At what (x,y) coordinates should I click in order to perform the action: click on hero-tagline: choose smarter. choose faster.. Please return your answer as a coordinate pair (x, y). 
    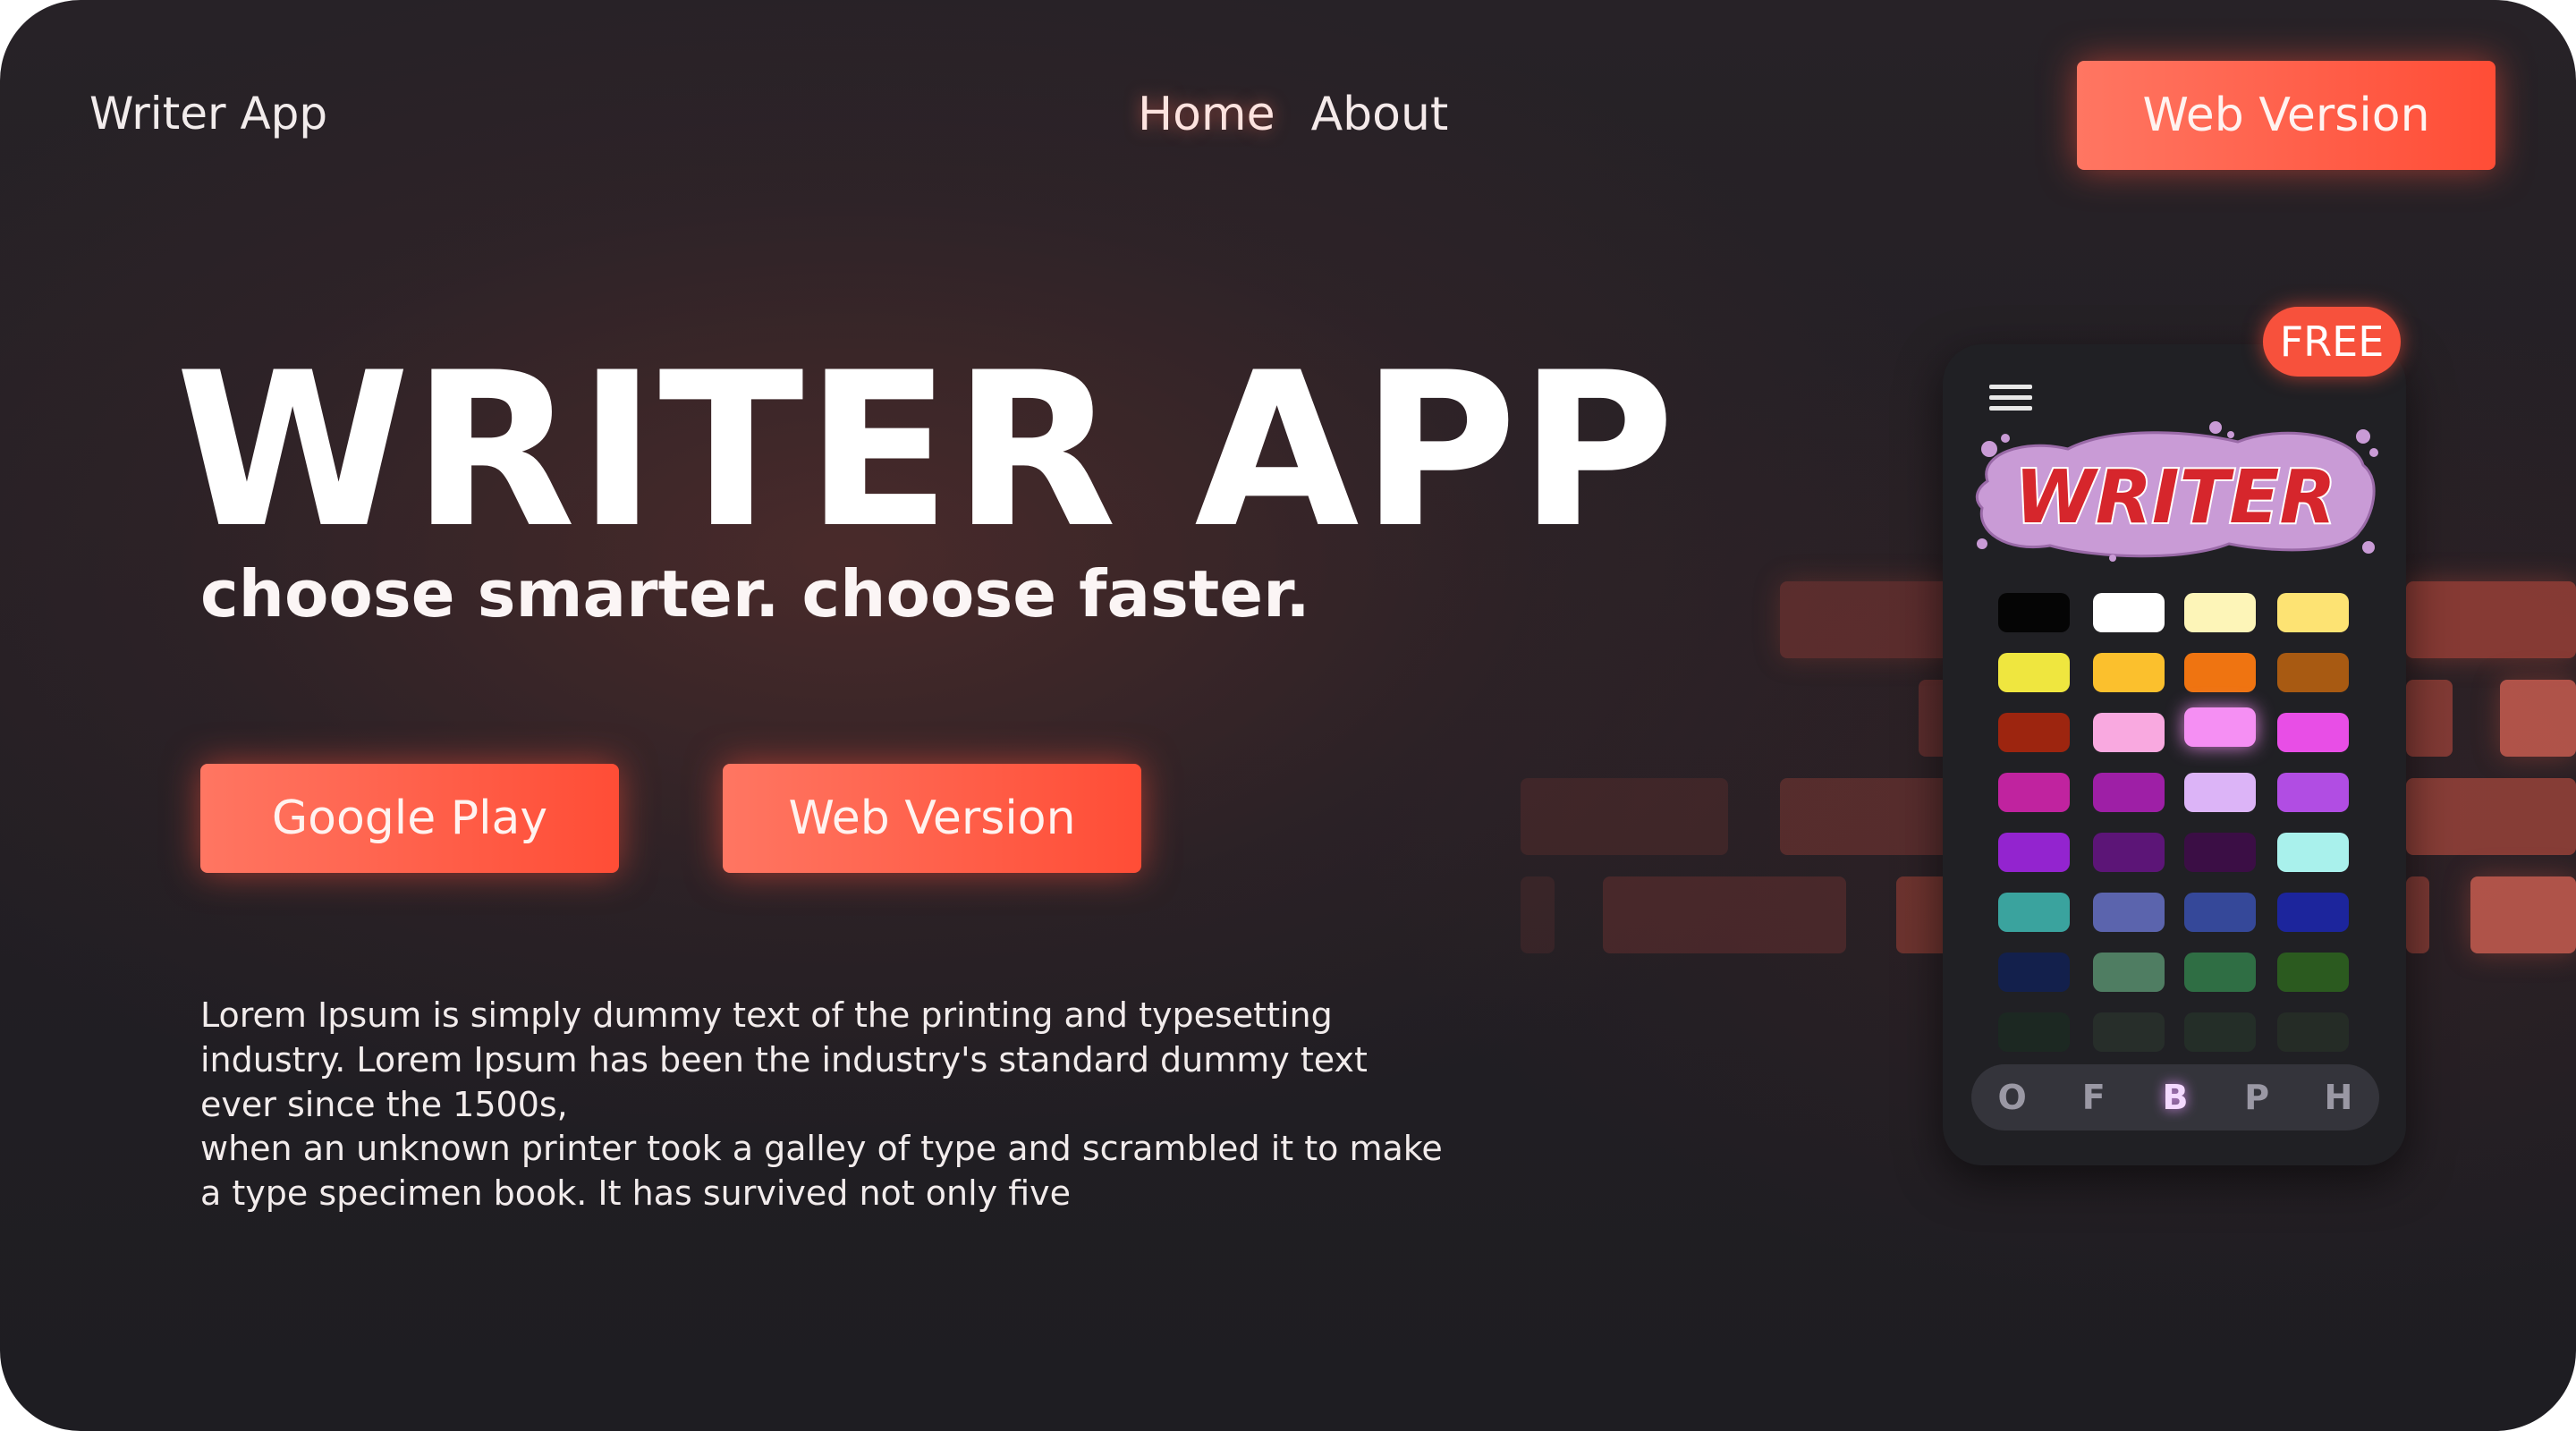
    Looking at the image, I should click on (755, 593).